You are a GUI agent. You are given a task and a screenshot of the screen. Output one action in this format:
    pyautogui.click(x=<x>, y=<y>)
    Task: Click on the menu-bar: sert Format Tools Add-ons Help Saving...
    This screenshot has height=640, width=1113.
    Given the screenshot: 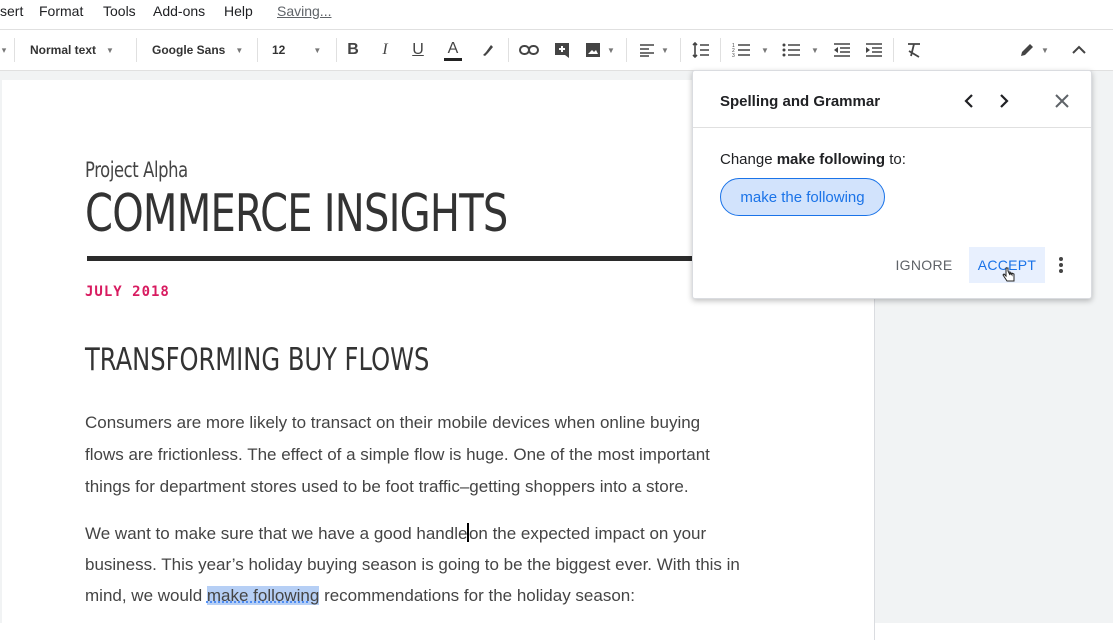 What is the action you would take?
    pyautogui.click(x=556, y=12)
    